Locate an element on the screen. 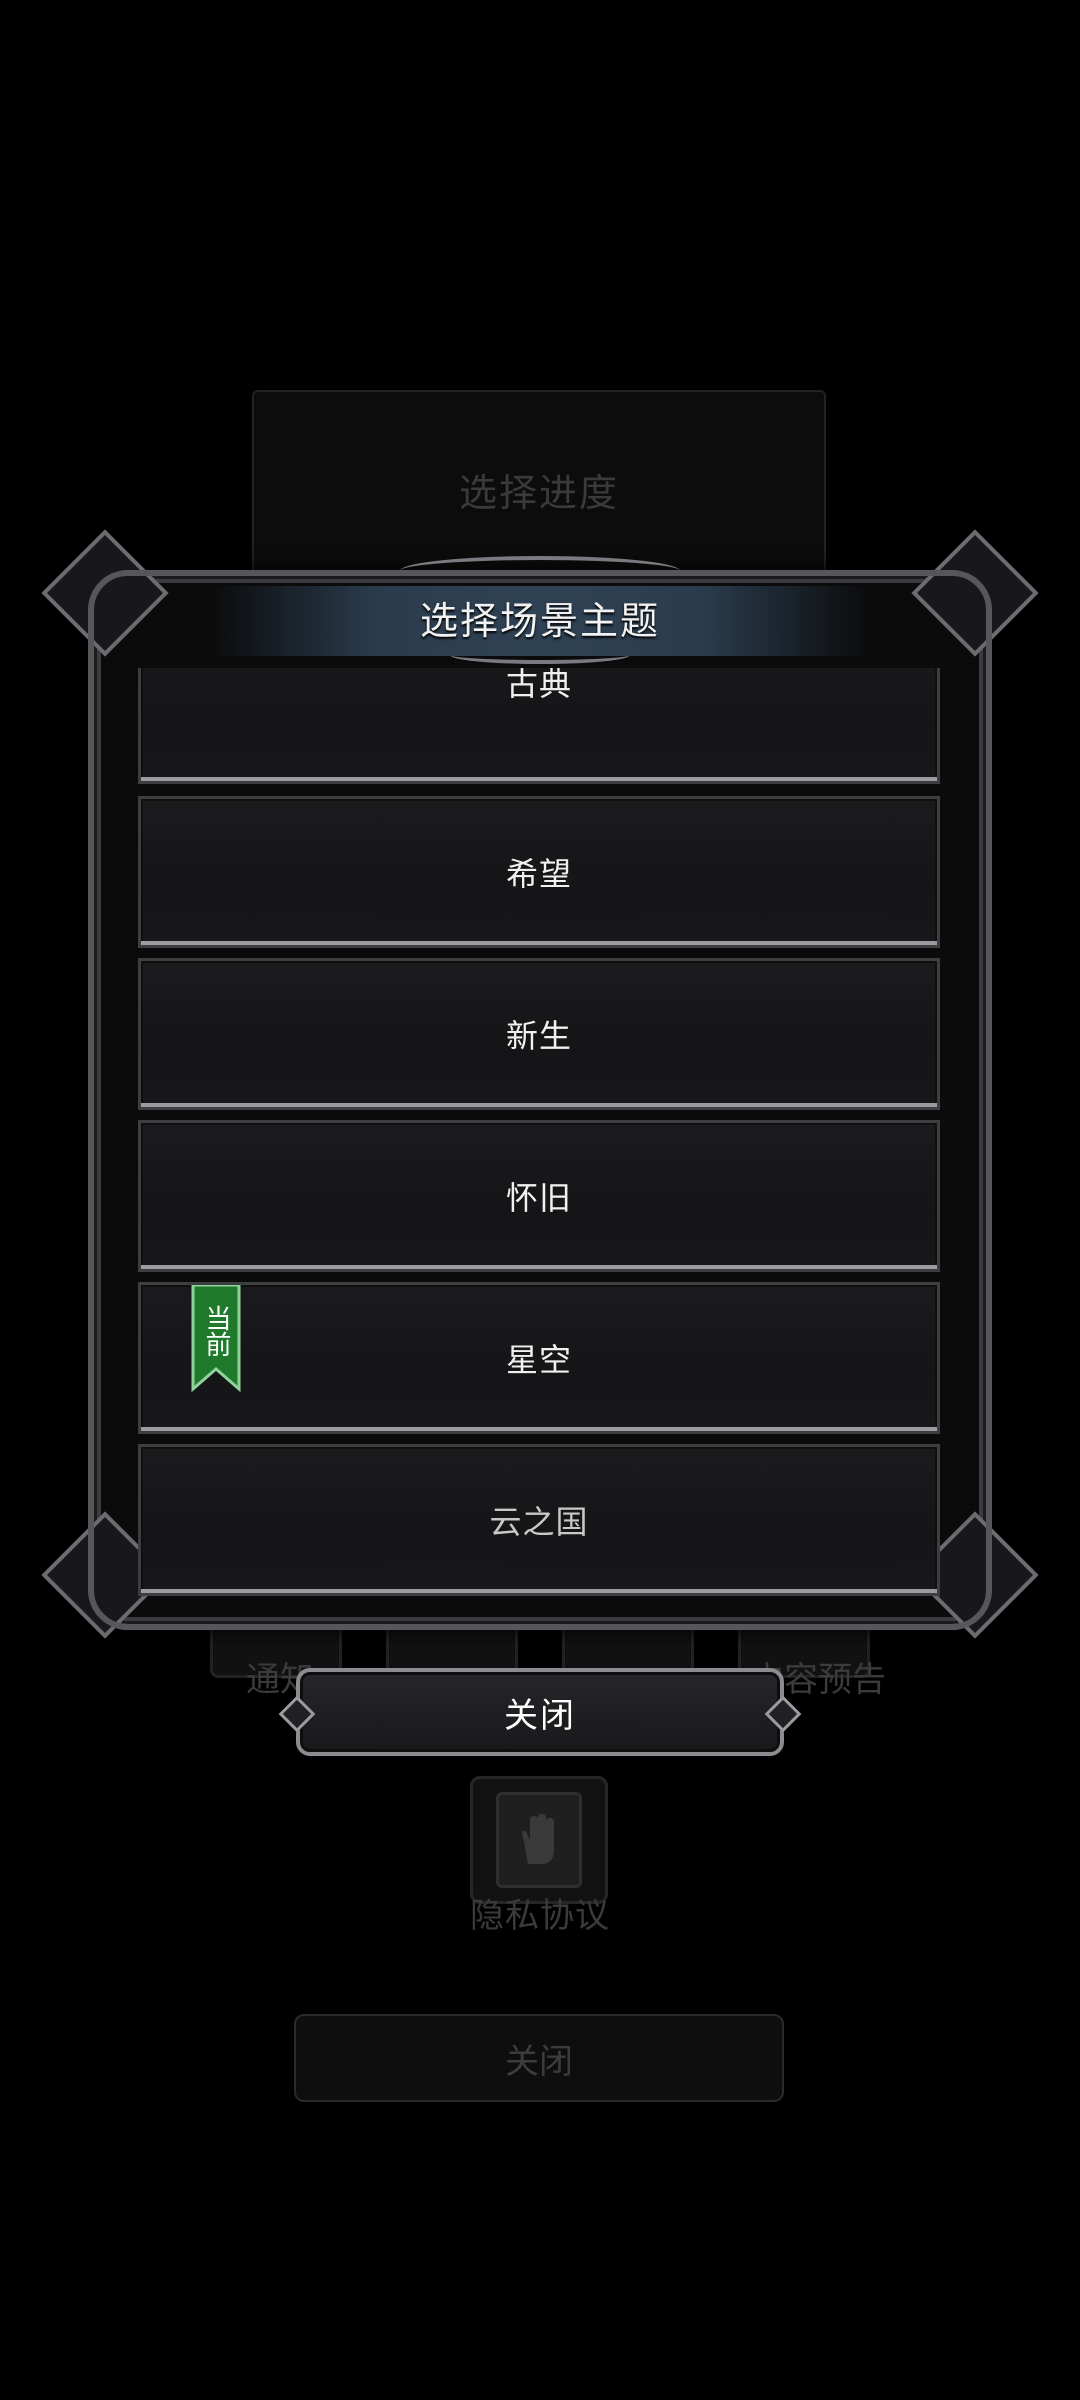 This screenshot has width=1080, height=2400. hand-book-icon is located at coordinates (539, 1840).